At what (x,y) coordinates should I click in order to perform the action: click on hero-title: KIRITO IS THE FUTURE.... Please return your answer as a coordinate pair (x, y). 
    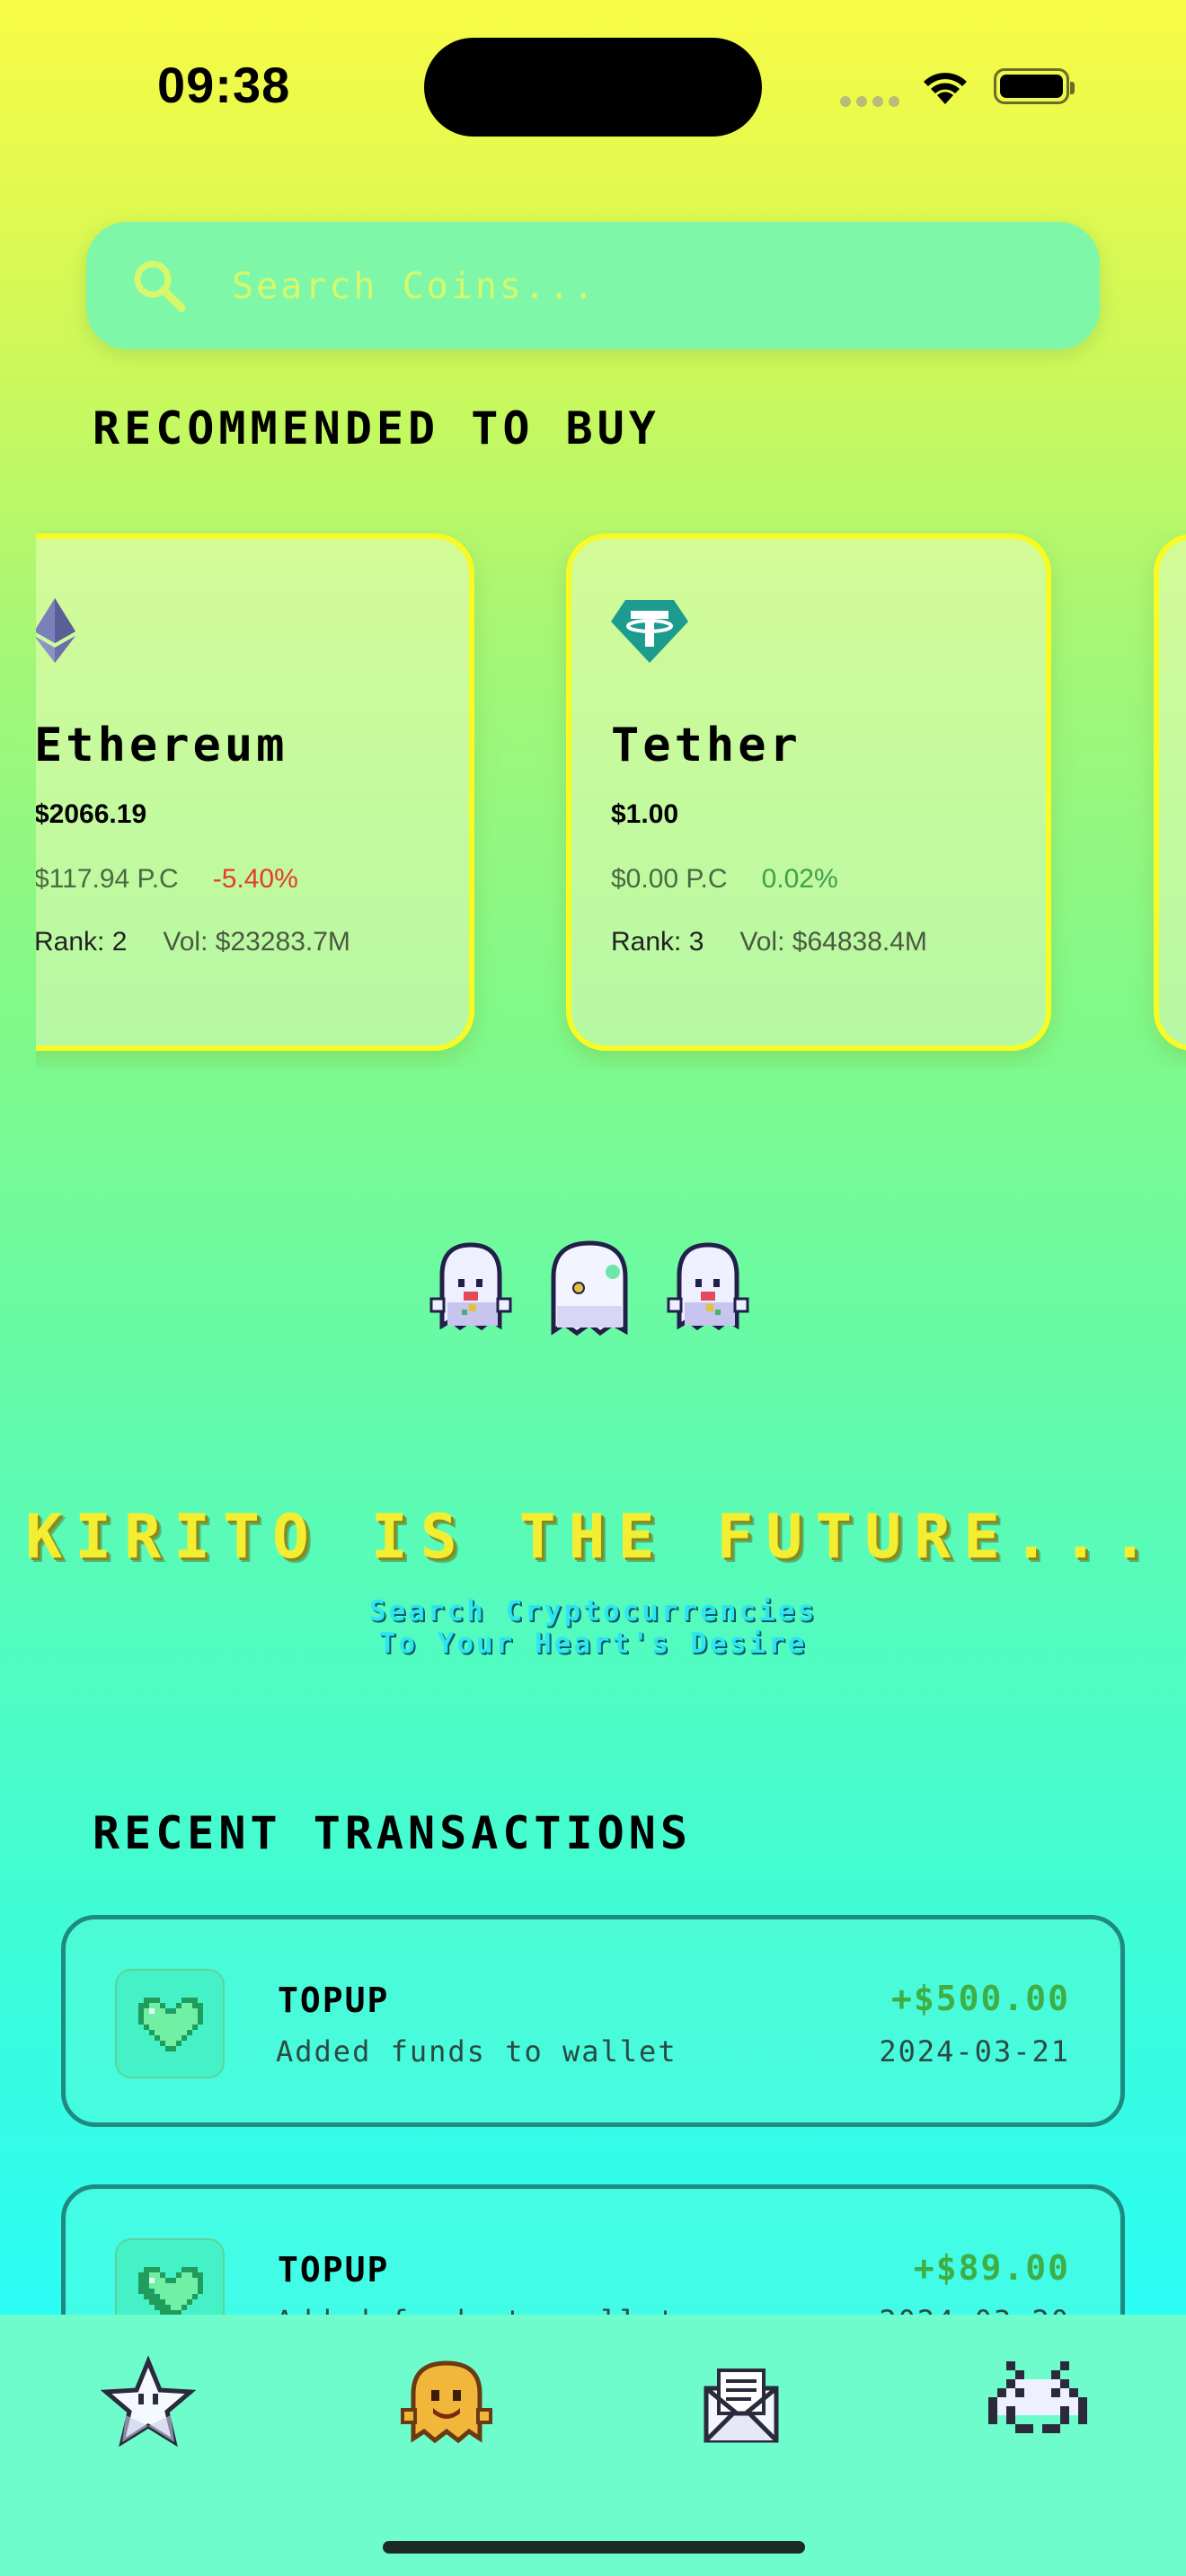
    Looking at the image, I should click on (593, 1537).